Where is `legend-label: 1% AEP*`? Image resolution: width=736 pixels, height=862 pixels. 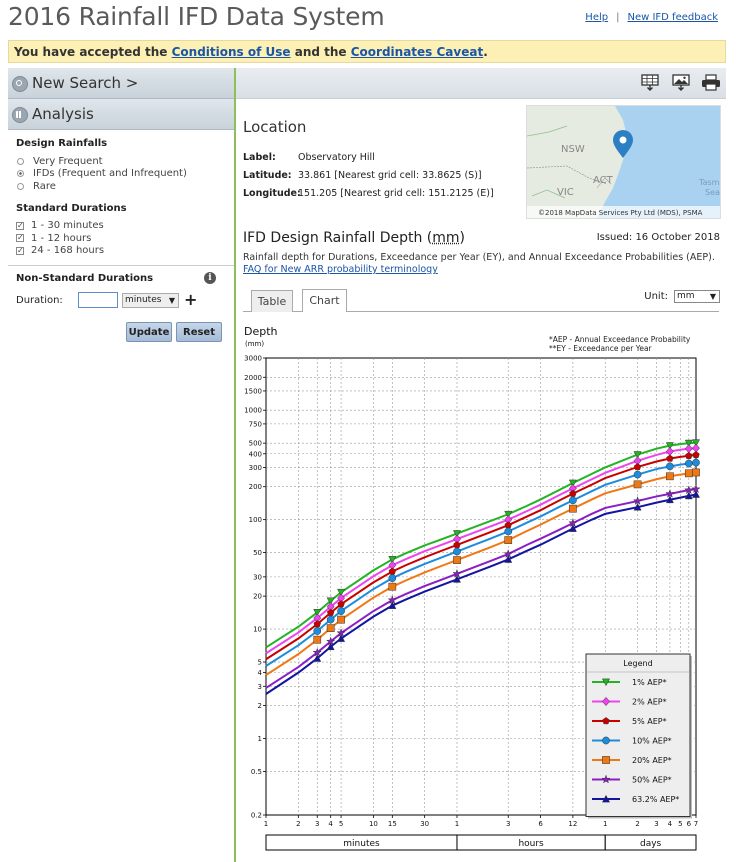
legend-label: 1% AEP* is located at coordinates (649, 682).